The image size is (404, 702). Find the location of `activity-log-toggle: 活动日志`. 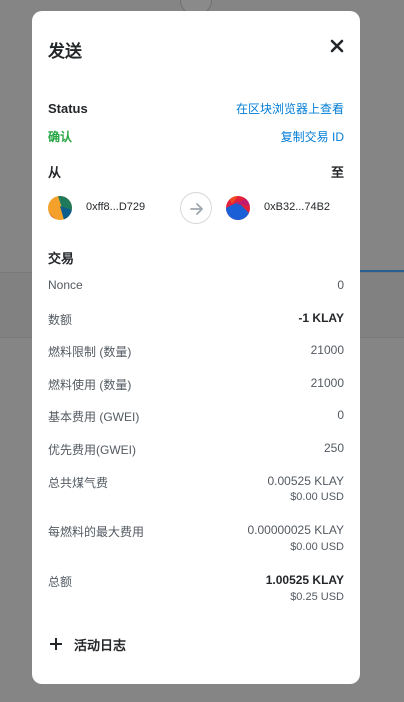

activity-log-toggle: 活动日志 is located at coordinates (88, 644).